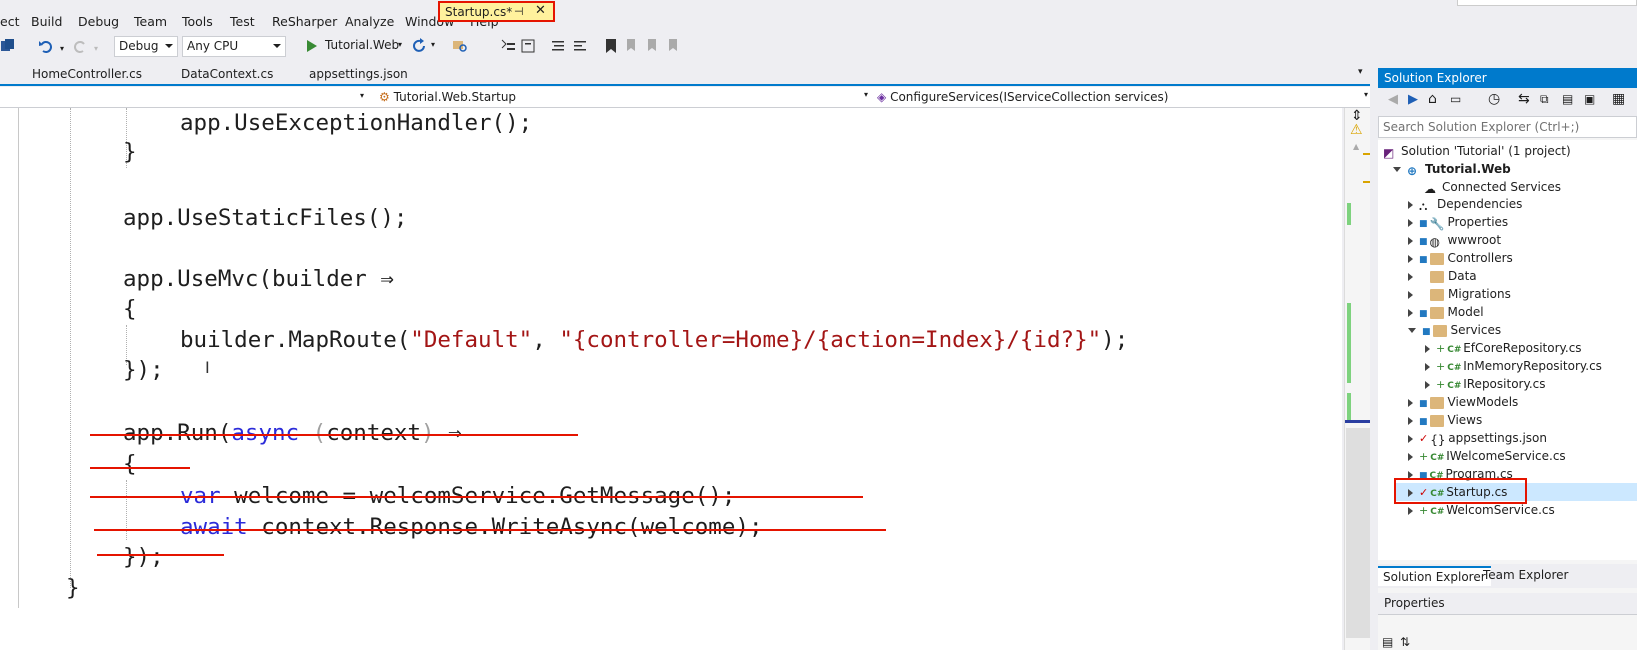 The height and width of the screenshot is (650, 1637). Describe the element at coordinates (580, 46) in the screenshot. I see `uncomment-icon` at that location.